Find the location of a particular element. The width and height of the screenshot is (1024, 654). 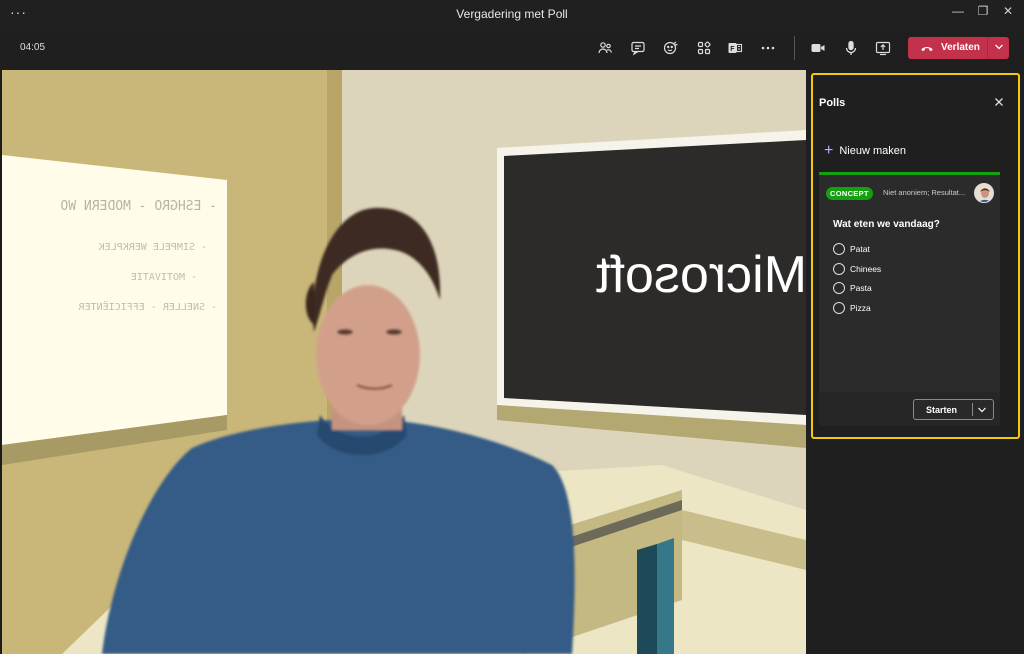

poll-option: Pasta is located at coordinates (857, 288).